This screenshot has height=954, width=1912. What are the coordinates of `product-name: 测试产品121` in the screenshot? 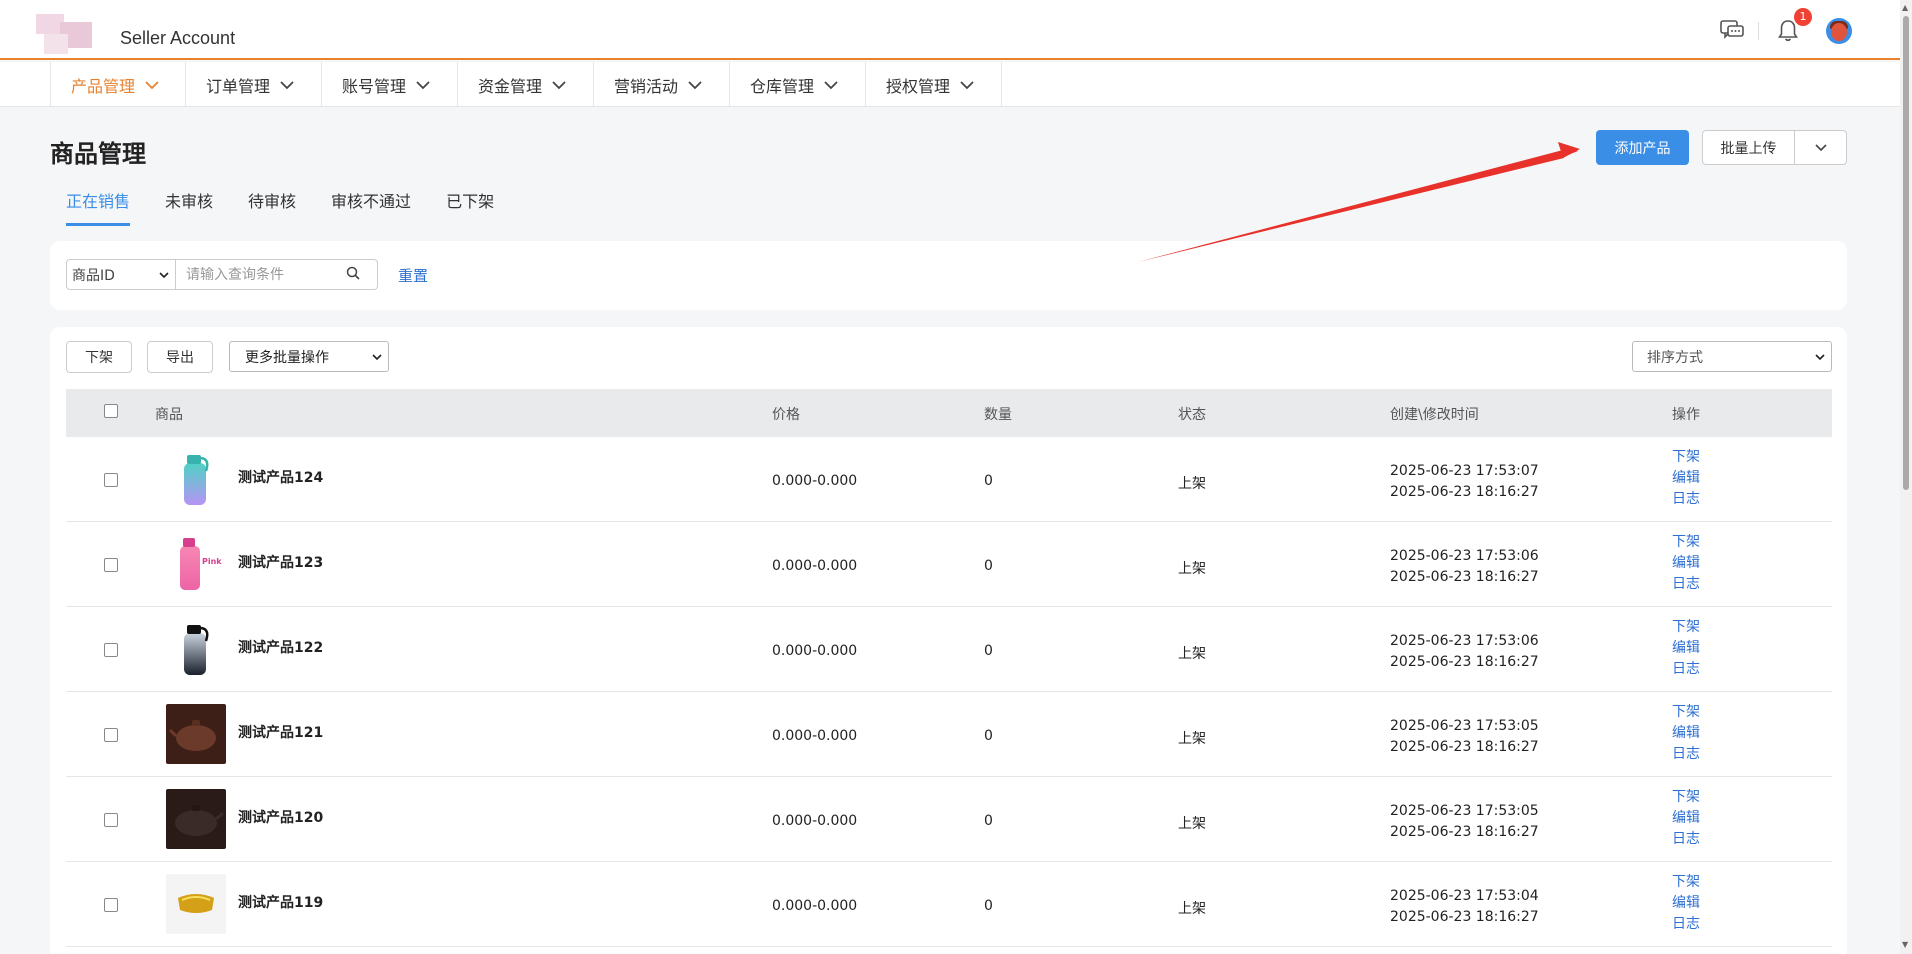 It's located at (280, 732).